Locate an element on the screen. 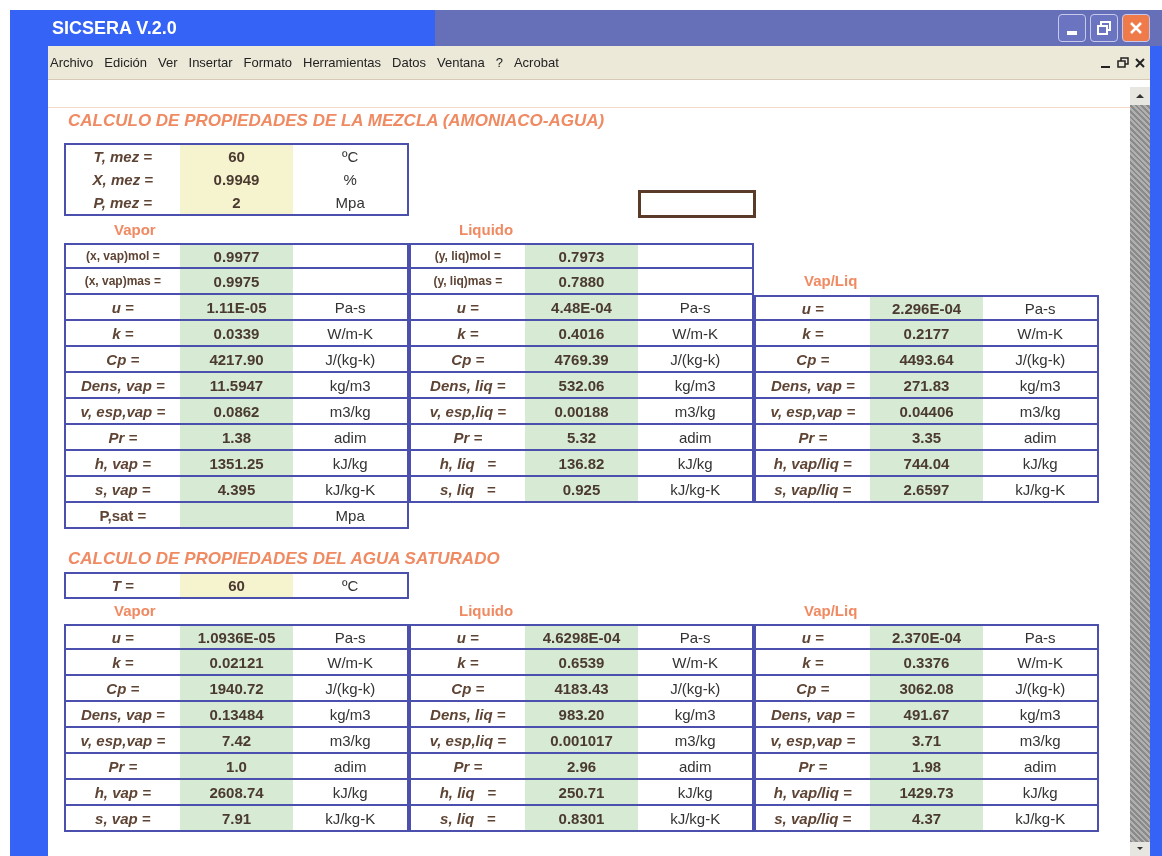 Image resolution: width=1162 pixels, height=856 pixels. menu-item: Acrobat is located at coordinates (536, 62).